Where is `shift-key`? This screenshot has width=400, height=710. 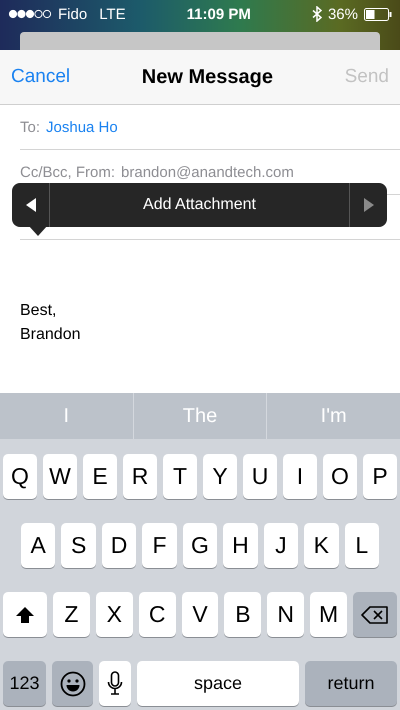 shift-key is located at coordinates (25, 614).